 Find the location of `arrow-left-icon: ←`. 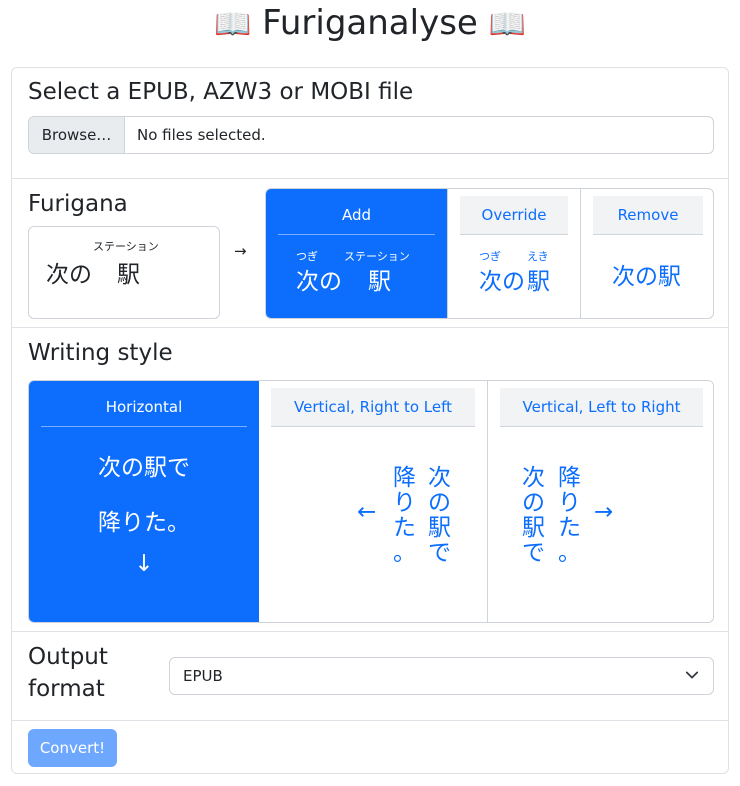

arrow-left-icon: ← is located at coordinates (367, 512).